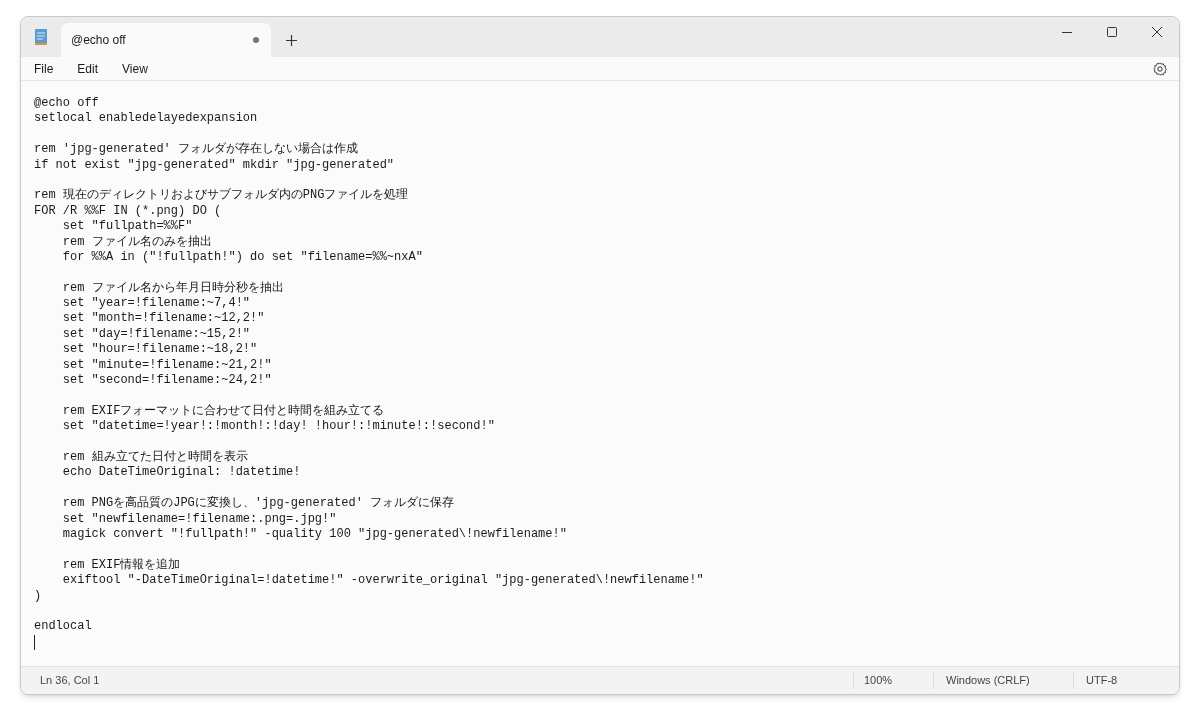 The height and width of the screenshot is (719, 1200). What do you see at coordinates (1111, 32) in the screenshot?
I see `maximize-icon` at bounding box center [1111, 32].